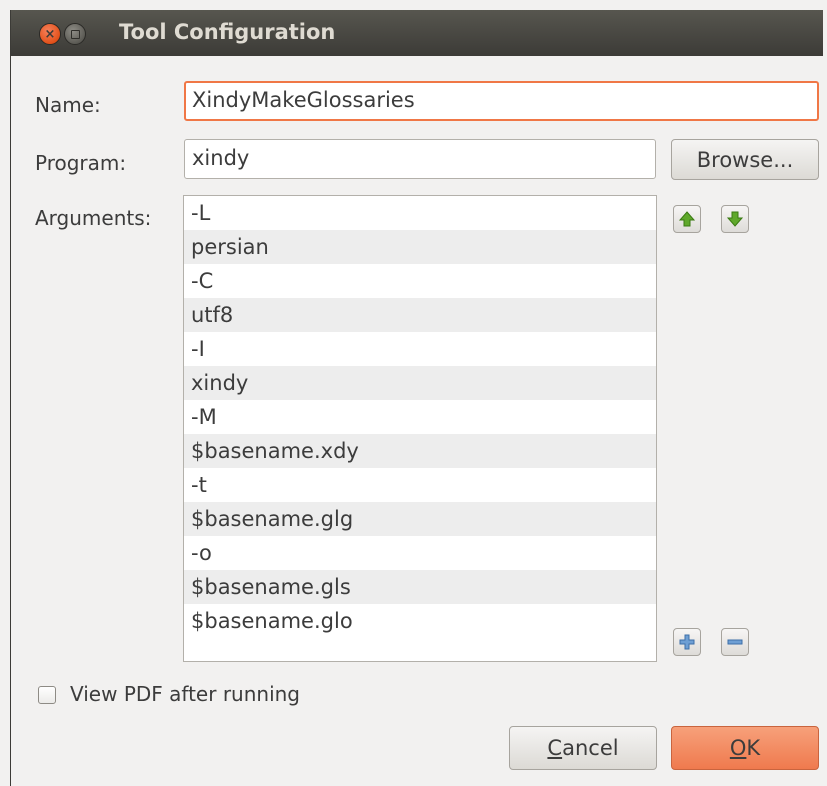 The image size is (827, 786). I want to click on move-down-button, so click(735, 219).